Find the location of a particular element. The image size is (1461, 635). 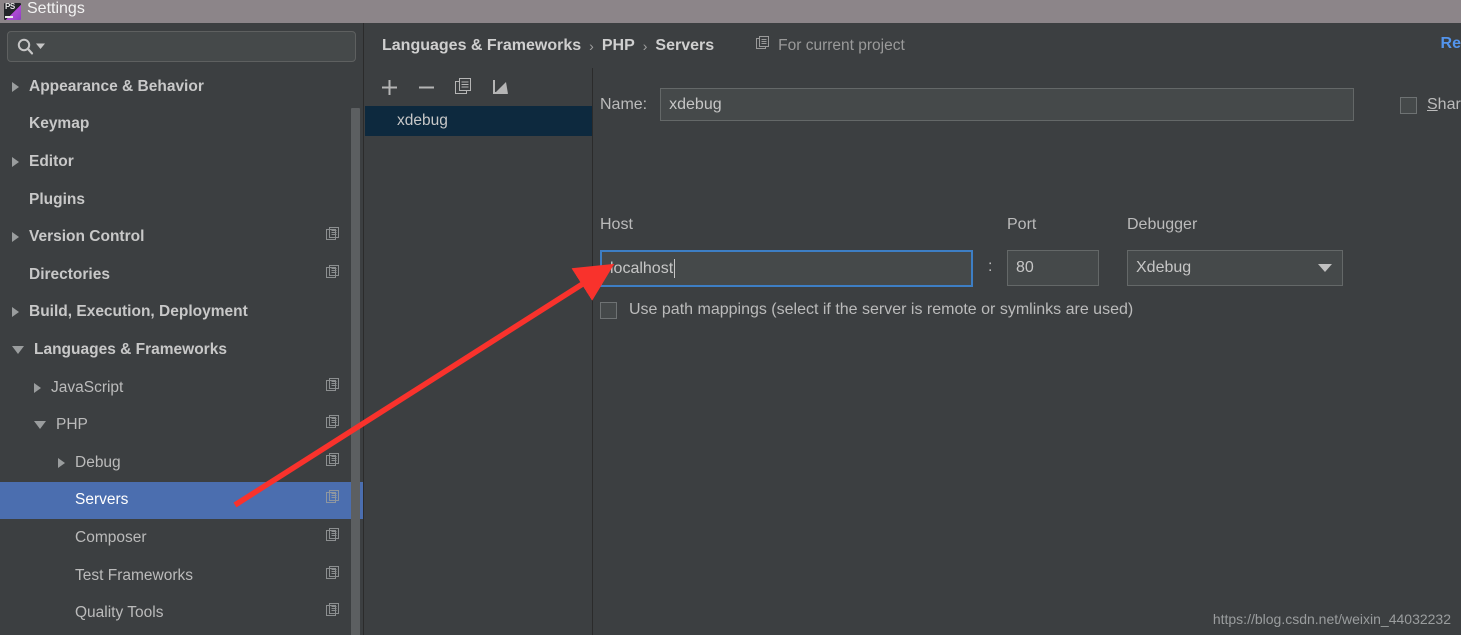

server-list: xdebug is located at coordinates (478, 121).